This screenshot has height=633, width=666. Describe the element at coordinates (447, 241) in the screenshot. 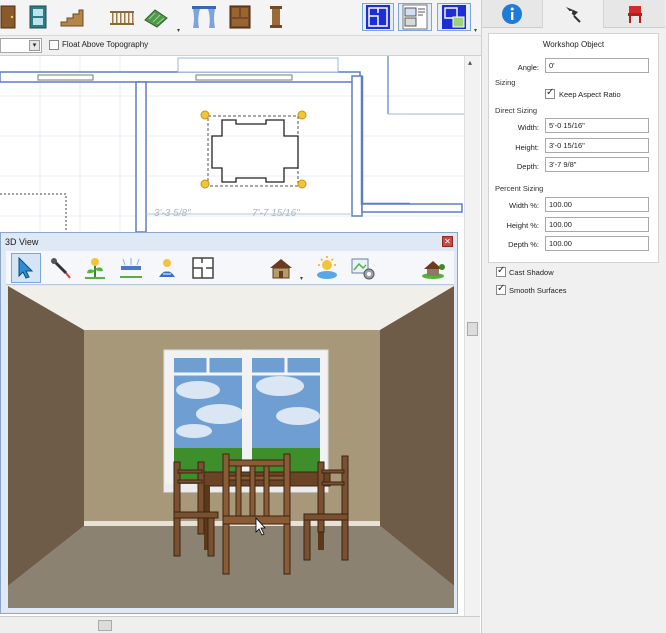

I see `close-icon: ✕` at that location.